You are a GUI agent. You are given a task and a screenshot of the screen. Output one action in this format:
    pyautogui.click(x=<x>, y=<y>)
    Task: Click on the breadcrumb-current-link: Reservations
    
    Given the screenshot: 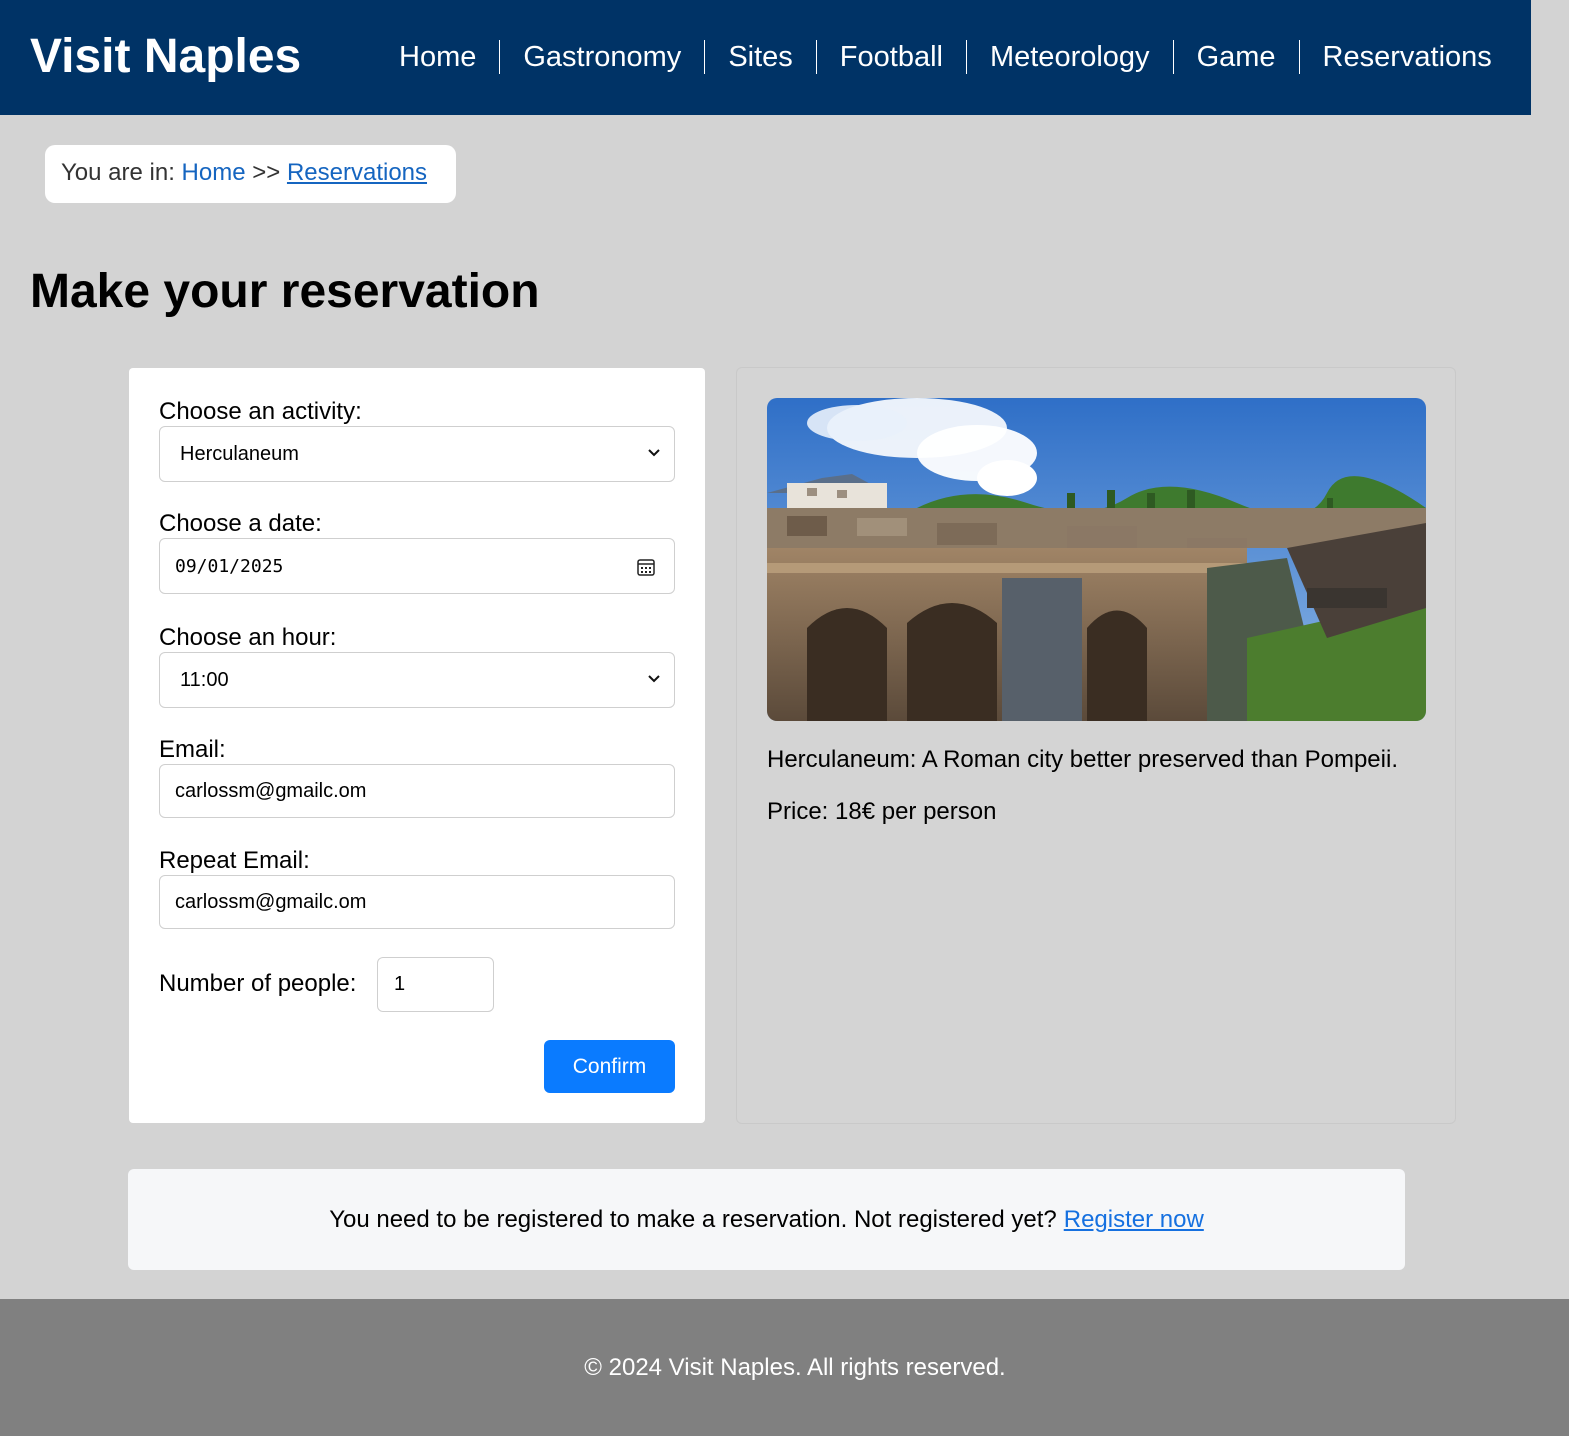 What is the action you would take?
    pyautogui.click(x=357, y=172)
    